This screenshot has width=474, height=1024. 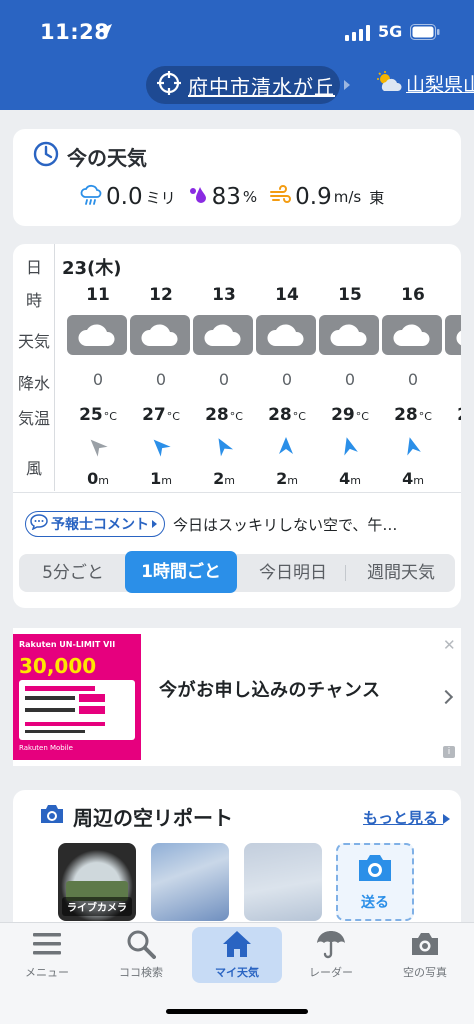 What do you see at coordinates (237, 955) in the screenshot?
I see `tab-my-weather: マイ天気` at bounding box center [237, 955].